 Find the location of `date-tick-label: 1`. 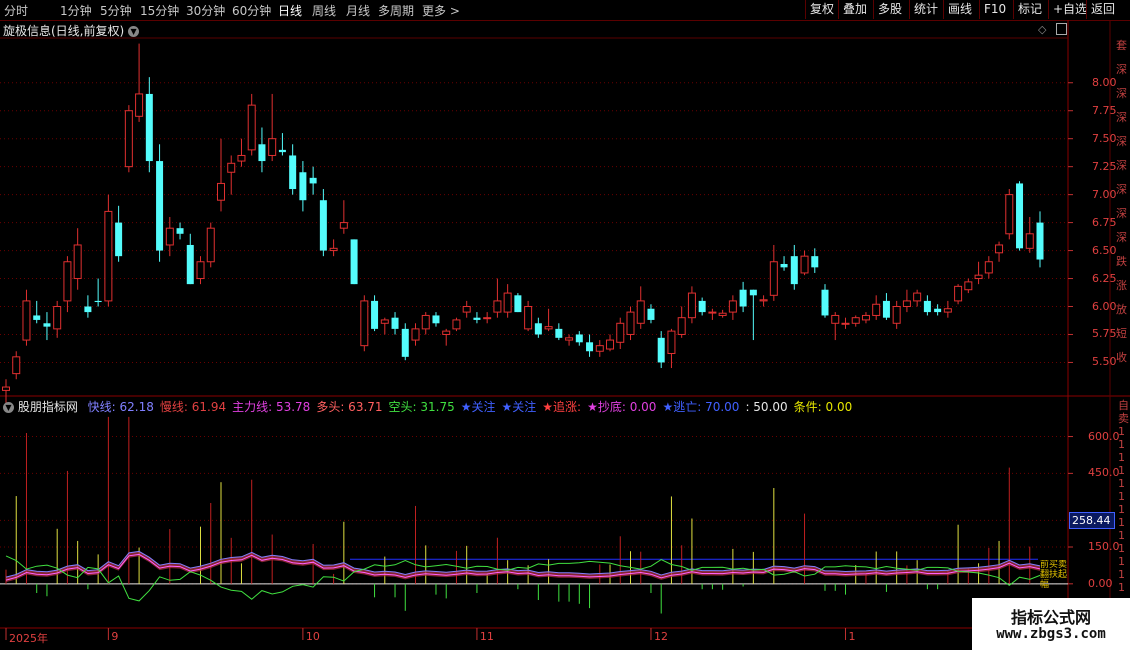

date-tick-label: 1 is located at coordinates (852, 636).